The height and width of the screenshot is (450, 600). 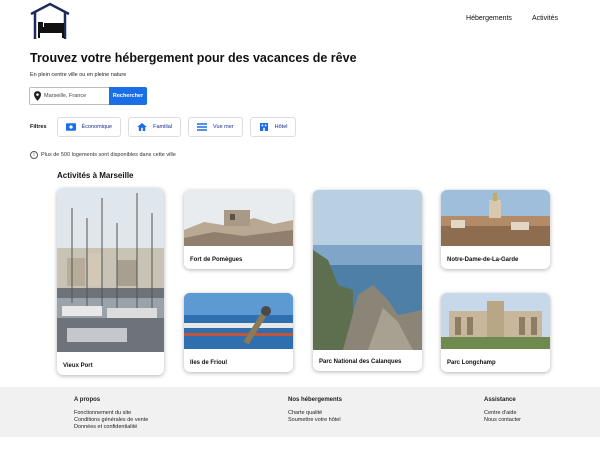 I want to click on filter-label: Vue mer, so click(x=223, y=127).